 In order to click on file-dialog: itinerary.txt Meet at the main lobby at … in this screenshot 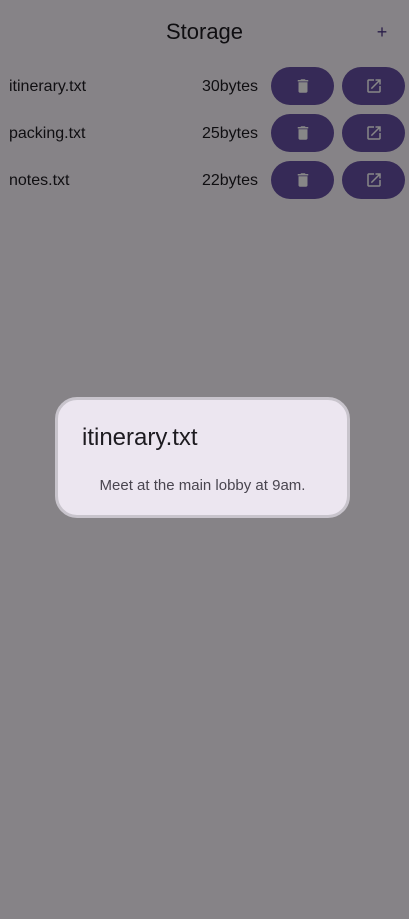, I will do `click(202, 457)`.